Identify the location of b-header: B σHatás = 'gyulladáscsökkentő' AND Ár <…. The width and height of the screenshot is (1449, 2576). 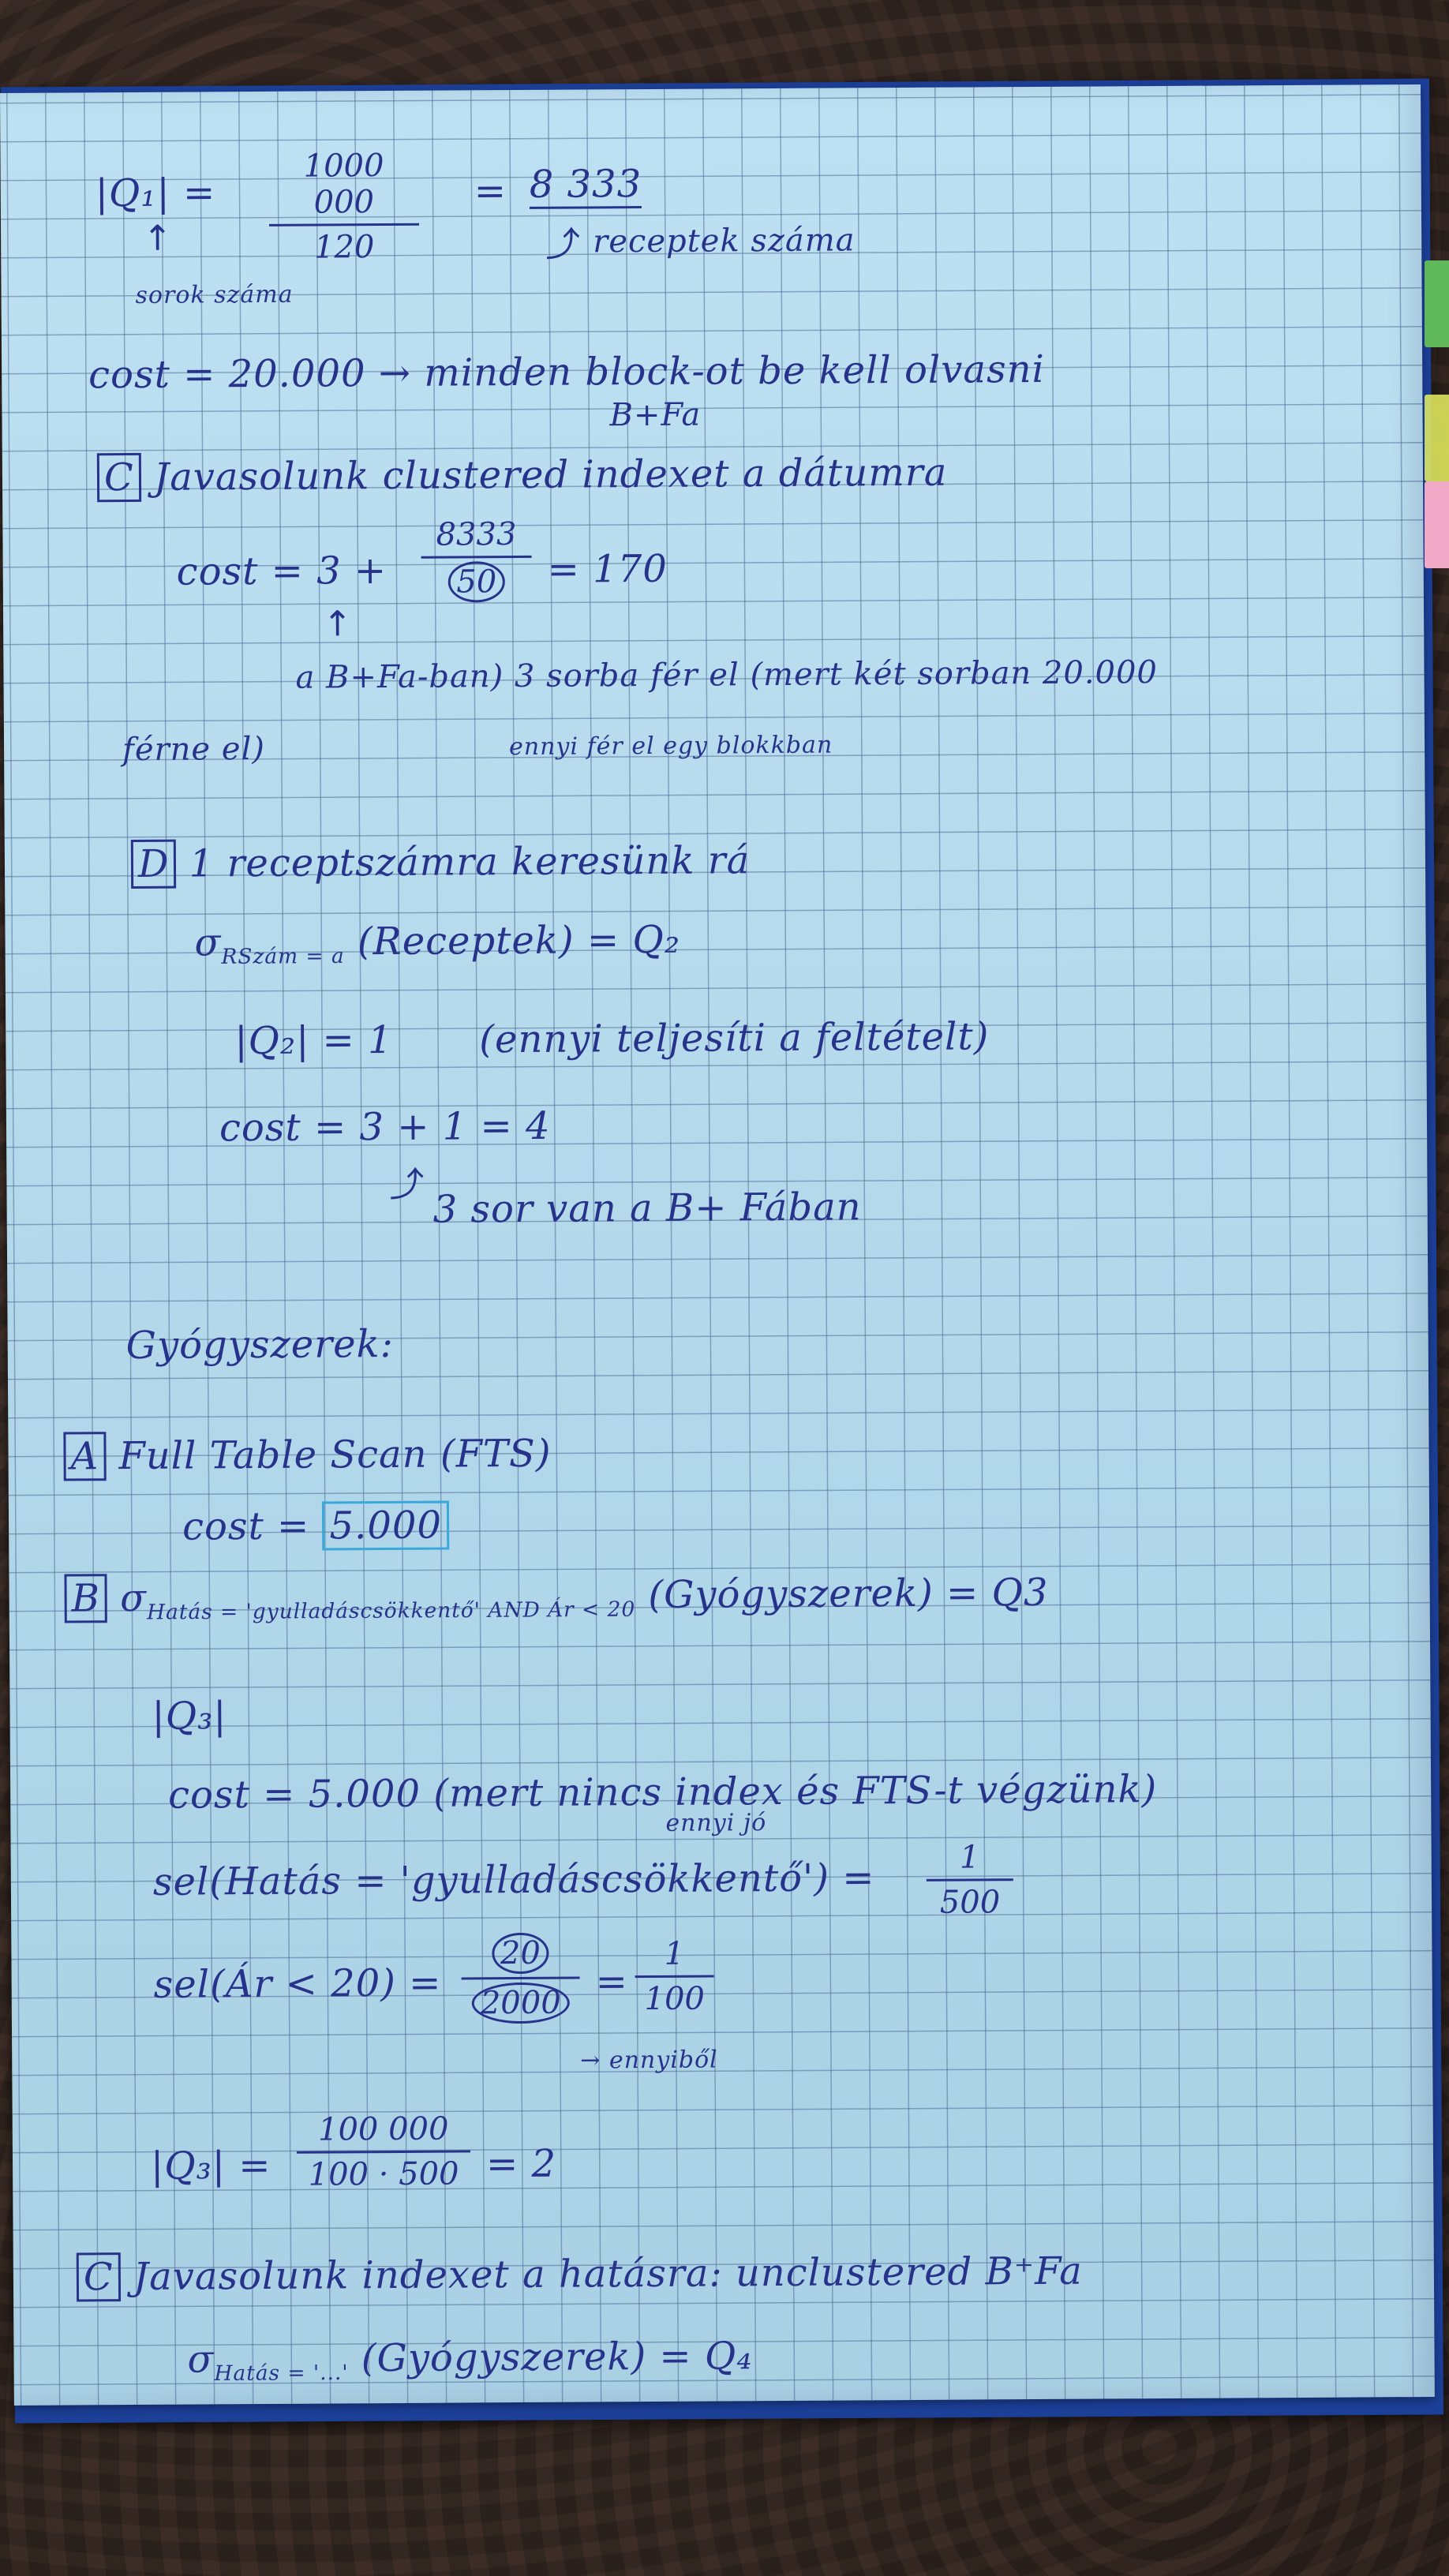
(556, 1597).